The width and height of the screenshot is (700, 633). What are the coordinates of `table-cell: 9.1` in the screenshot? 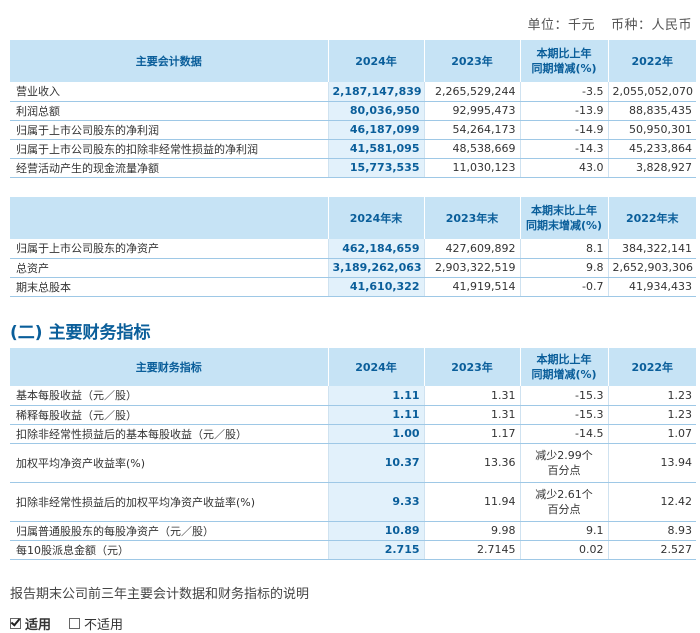 It's located at (564, 531).